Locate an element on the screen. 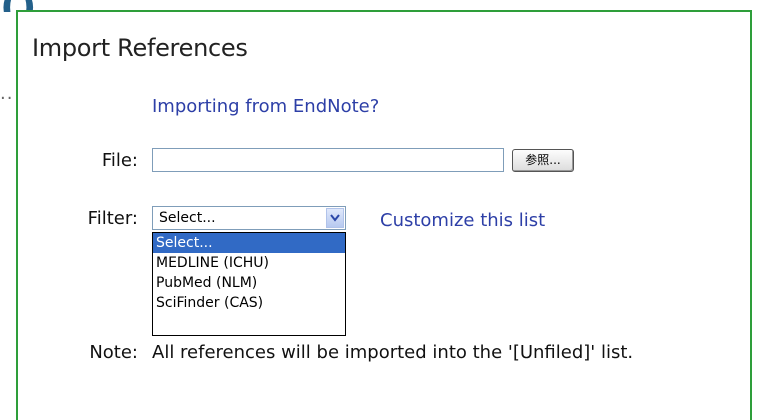 This screenshot has height=420, width=759. filter-option-pubmed: PubMed (NLM) is located at coordinates (249, 283).